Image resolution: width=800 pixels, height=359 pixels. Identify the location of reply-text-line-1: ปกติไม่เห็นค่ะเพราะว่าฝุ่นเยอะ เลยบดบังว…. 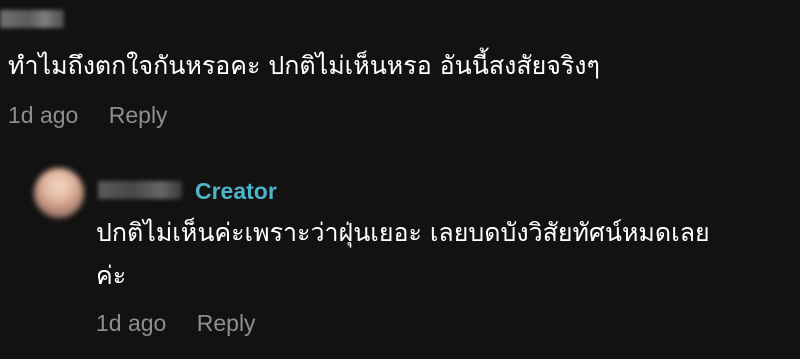
(403, 232).